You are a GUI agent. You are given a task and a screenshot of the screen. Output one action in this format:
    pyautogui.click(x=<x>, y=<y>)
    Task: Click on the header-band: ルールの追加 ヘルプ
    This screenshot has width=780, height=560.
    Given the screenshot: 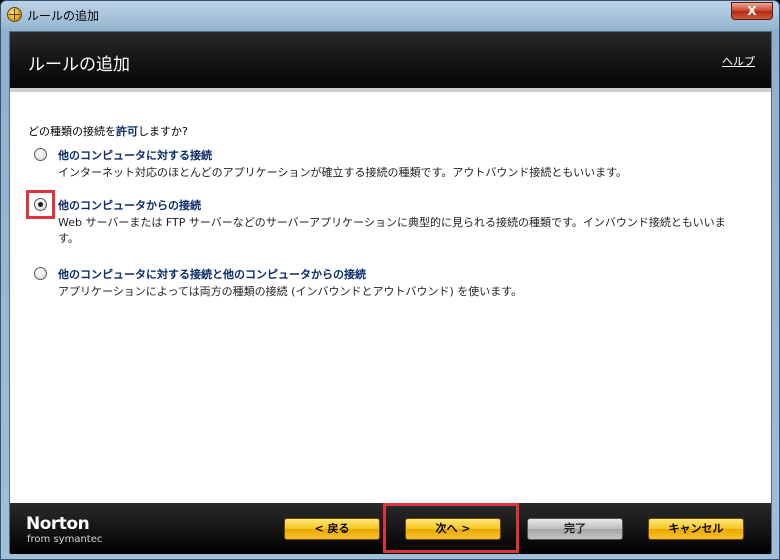 What is the action you would take?
    pyautogui.click(x=390, y=60)
    